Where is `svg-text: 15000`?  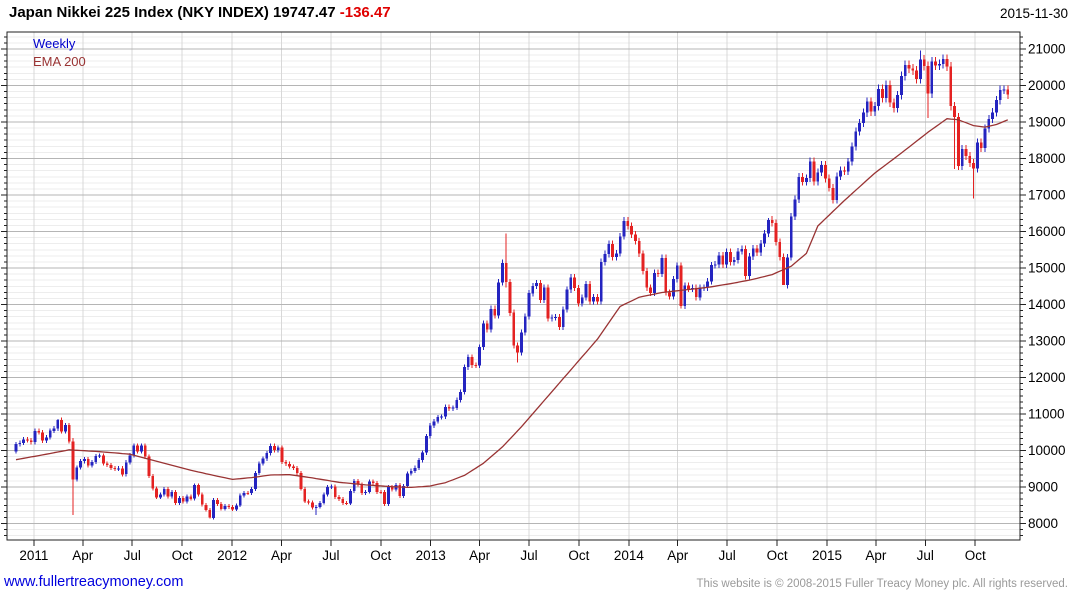
svg-text: 15000 is located at coordinates (1047, 268).